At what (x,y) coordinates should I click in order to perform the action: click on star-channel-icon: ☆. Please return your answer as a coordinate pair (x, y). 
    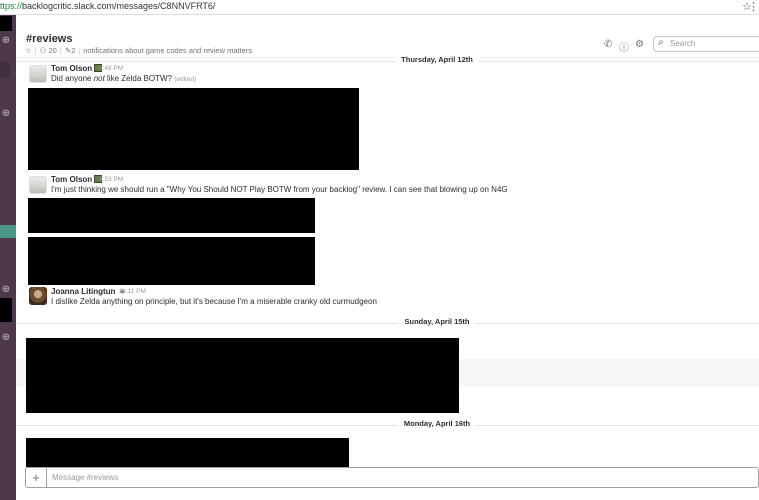
    Looking at the image, I should click on (28, 50).